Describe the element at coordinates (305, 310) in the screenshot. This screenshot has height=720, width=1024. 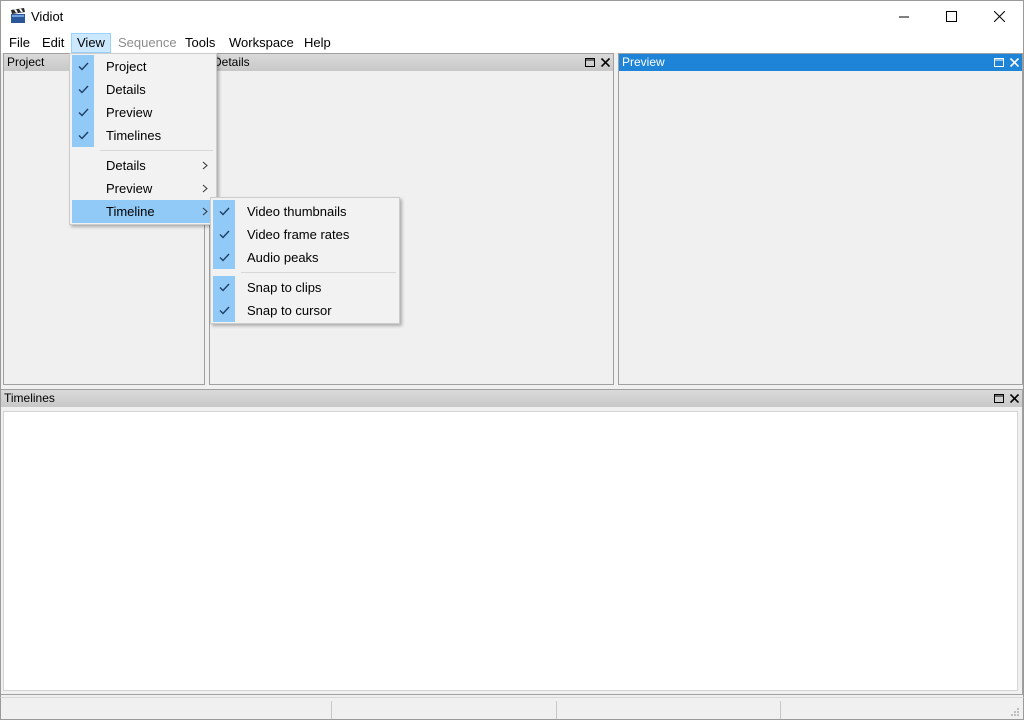
I see `timeline-submenu-item-snap-to-cursor: Snap to cursor` at that location.